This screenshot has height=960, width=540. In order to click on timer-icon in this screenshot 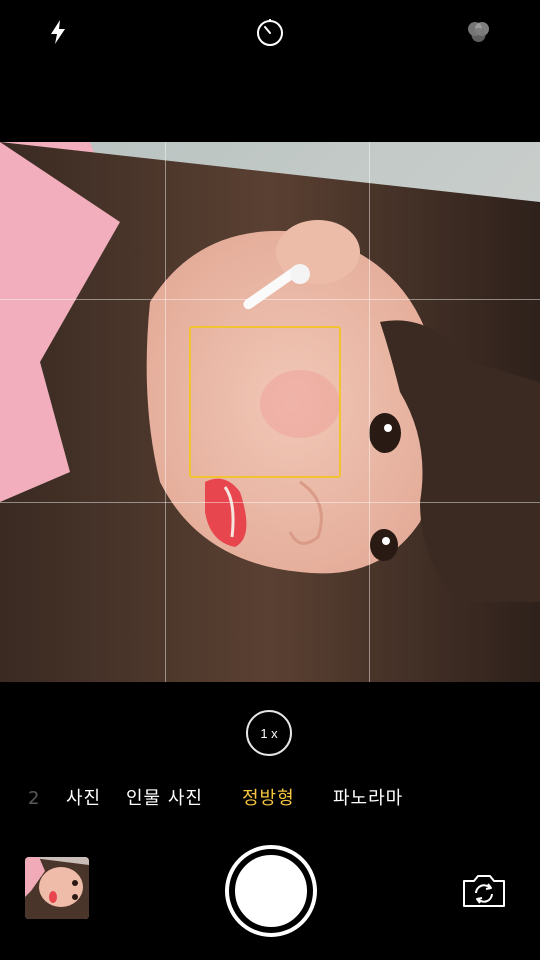, I will do `click(270, 32)`.